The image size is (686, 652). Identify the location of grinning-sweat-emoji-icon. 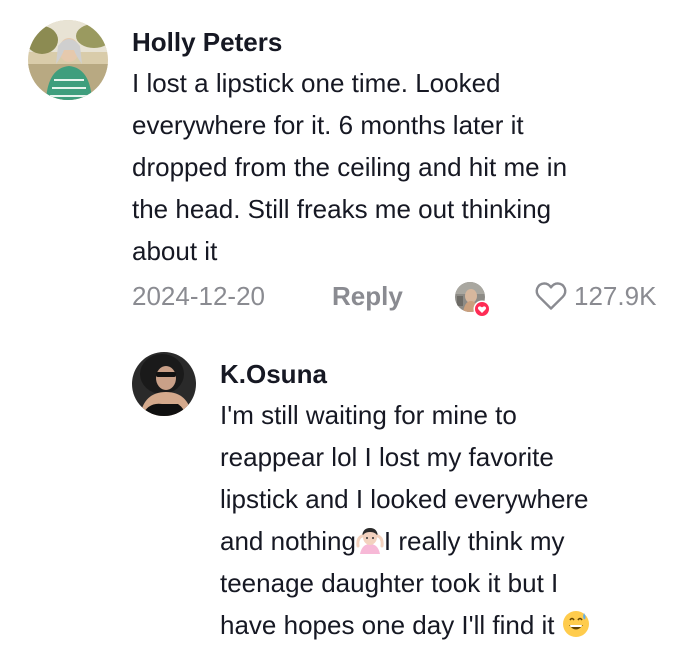
(575, 624).